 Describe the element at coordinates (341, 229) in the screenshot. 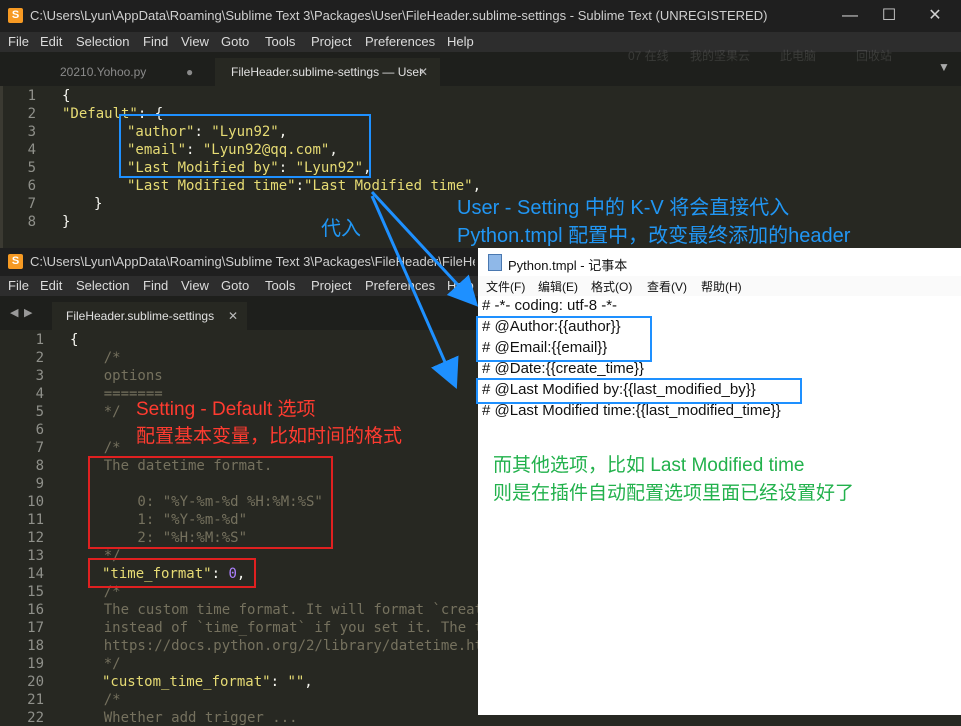

I see `annotation-daoru: 代入` at that location.